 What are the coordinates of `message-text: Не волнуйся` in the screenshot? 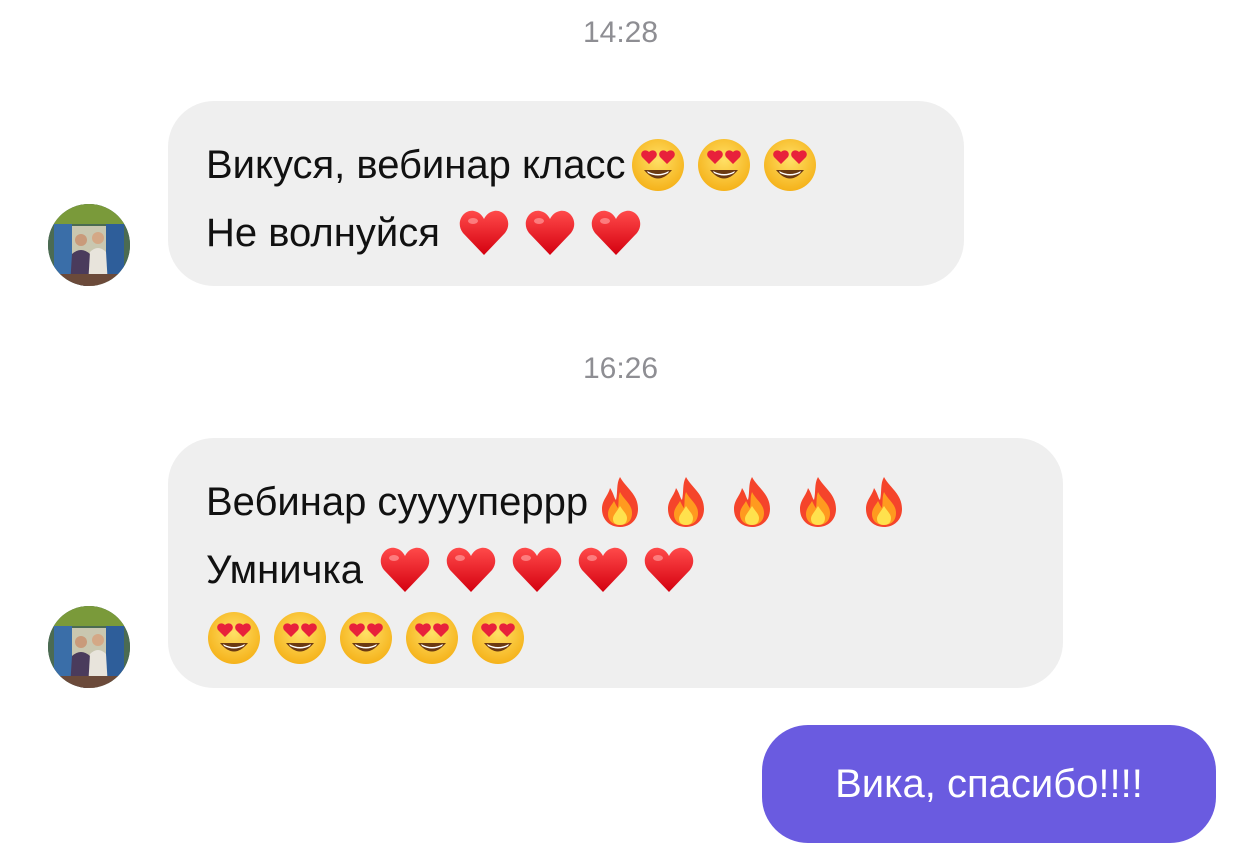 It's located at (323, 232).